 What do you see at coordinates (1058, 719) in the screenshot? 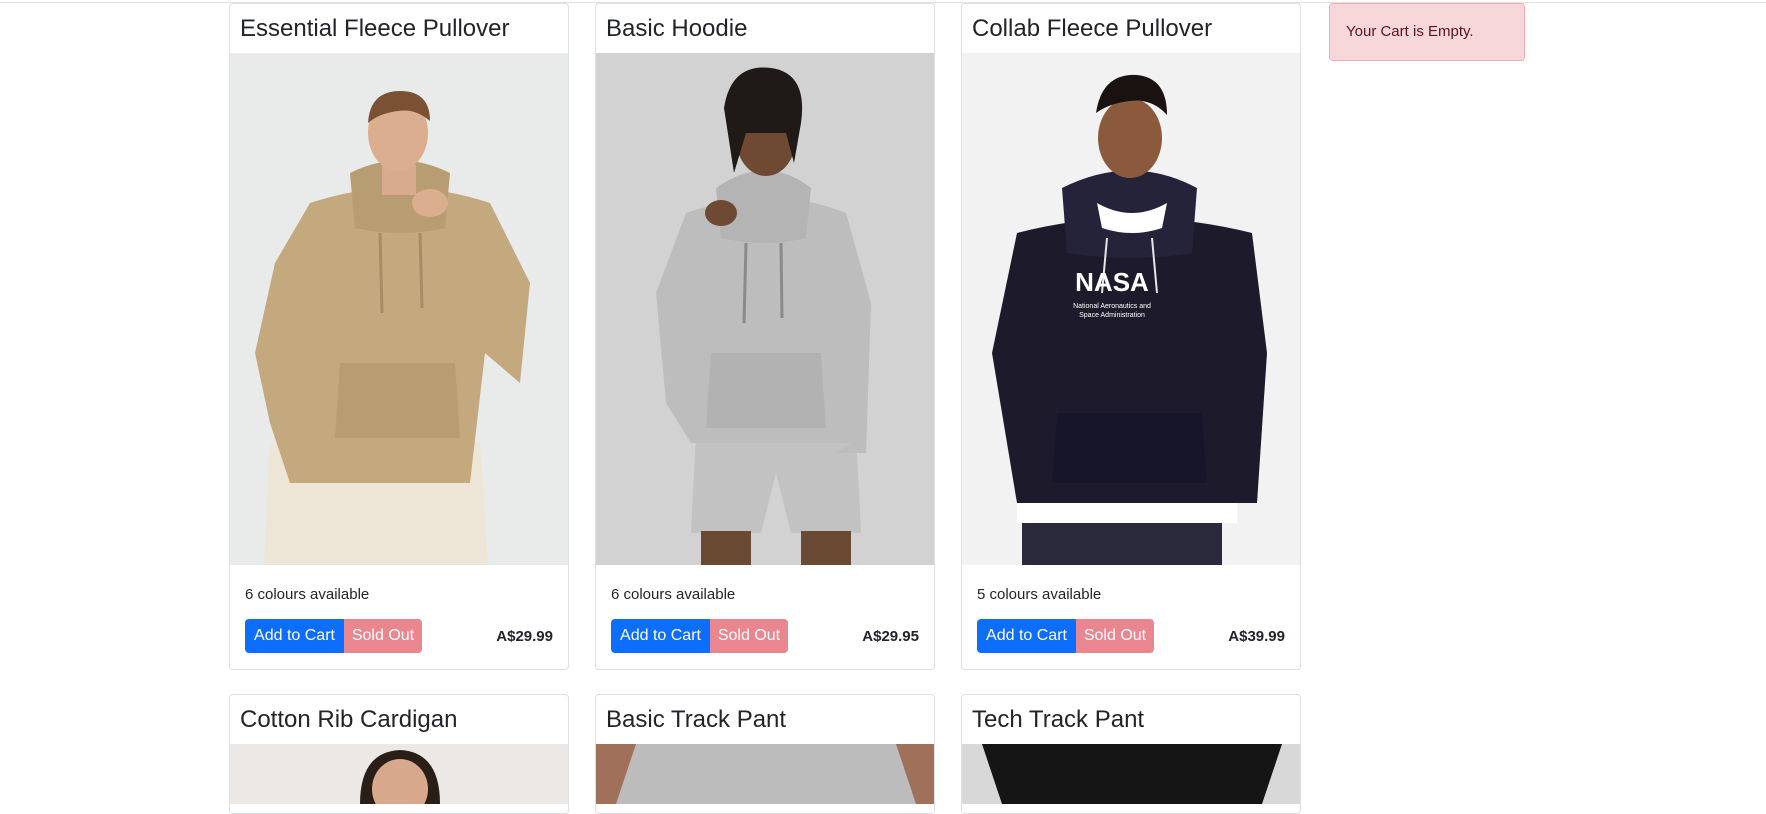
I see `product-title: Tech Track Pant` at bounding box center [1058, 719].